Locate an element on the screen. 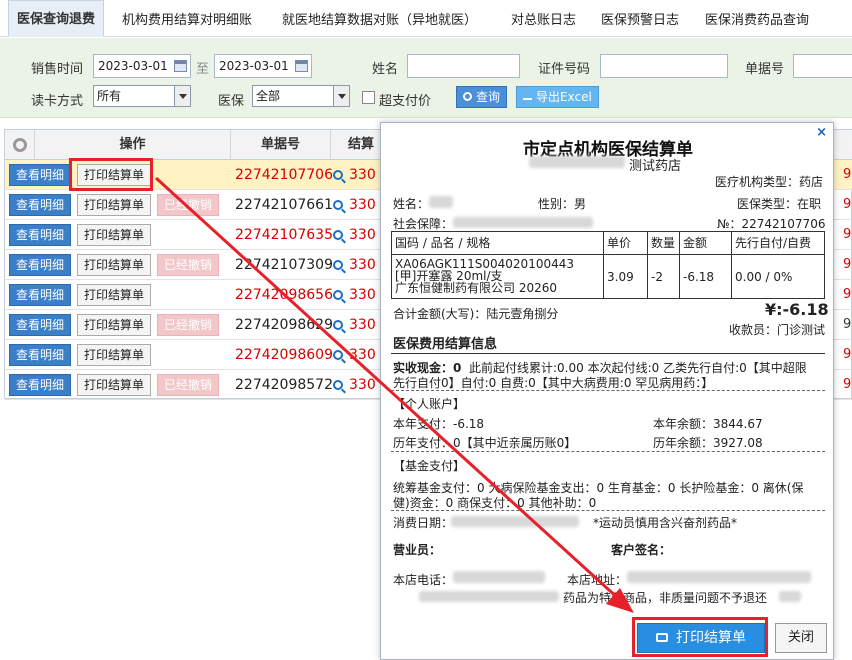  col-operation: 操作 is located at coordinates (133, 145).